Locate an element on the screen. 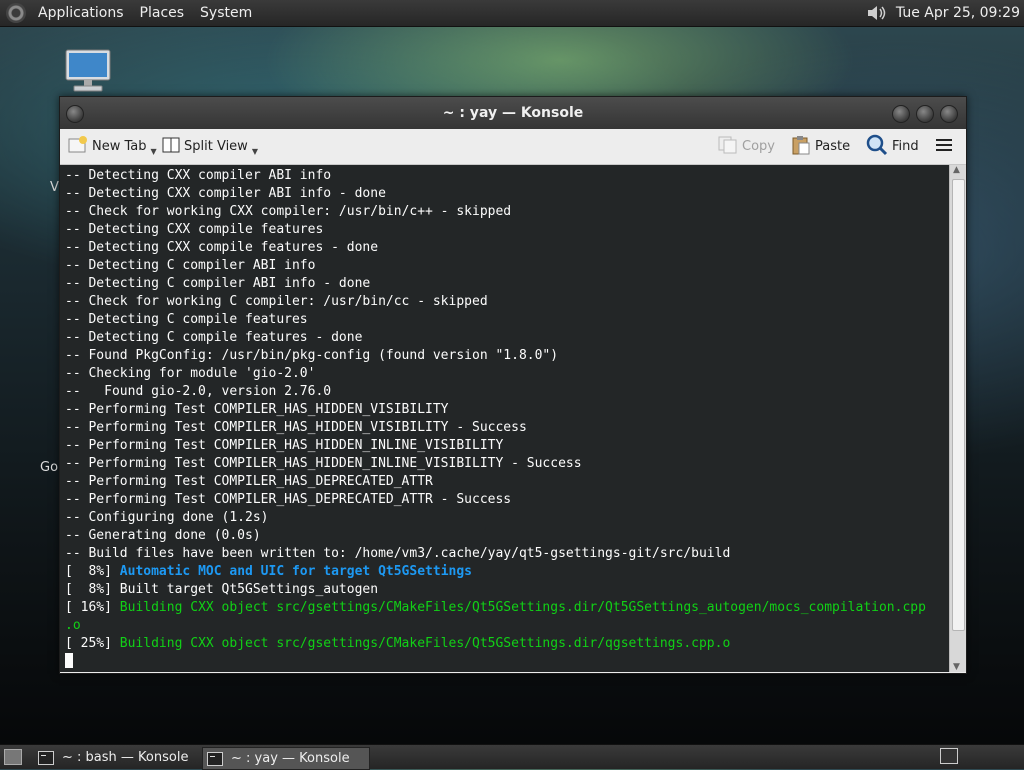 The width and height of the screenshot is (1024, 770). terminal-line-text: -- Detecting C compiler ABI info is located at coordinates (190, 265).